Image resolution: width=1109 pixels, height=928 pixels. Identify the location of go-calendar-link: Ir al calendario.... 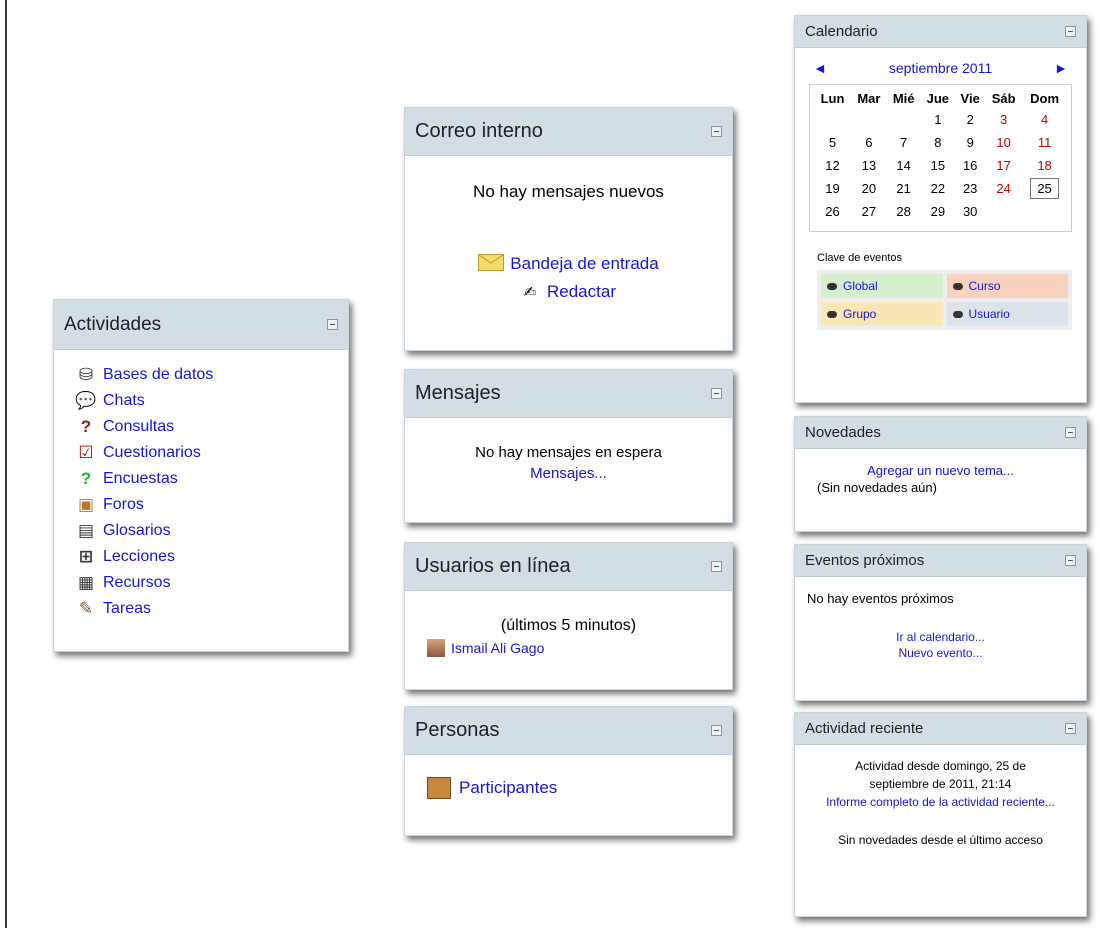
(940, 637).